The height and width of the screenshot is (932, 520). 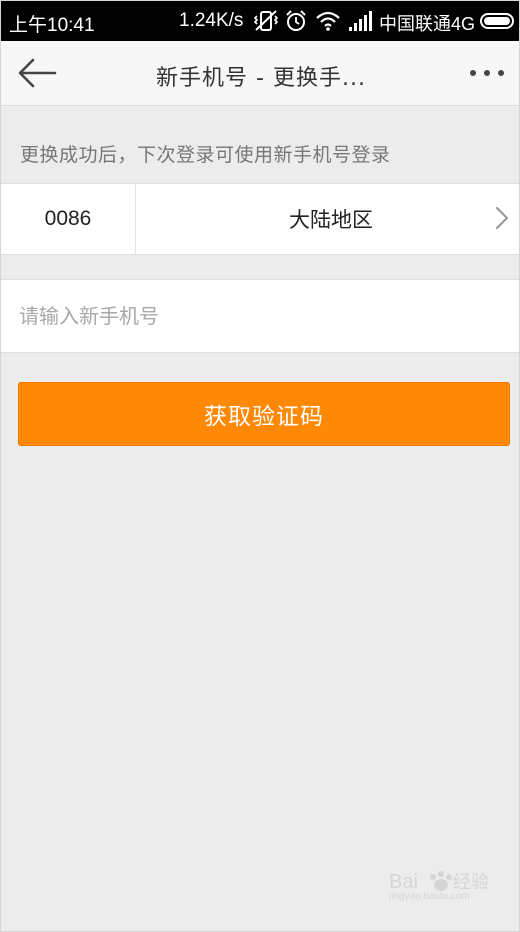 I want to click on region-selector: 0086 大陆地区, so click(x=260, y=219).